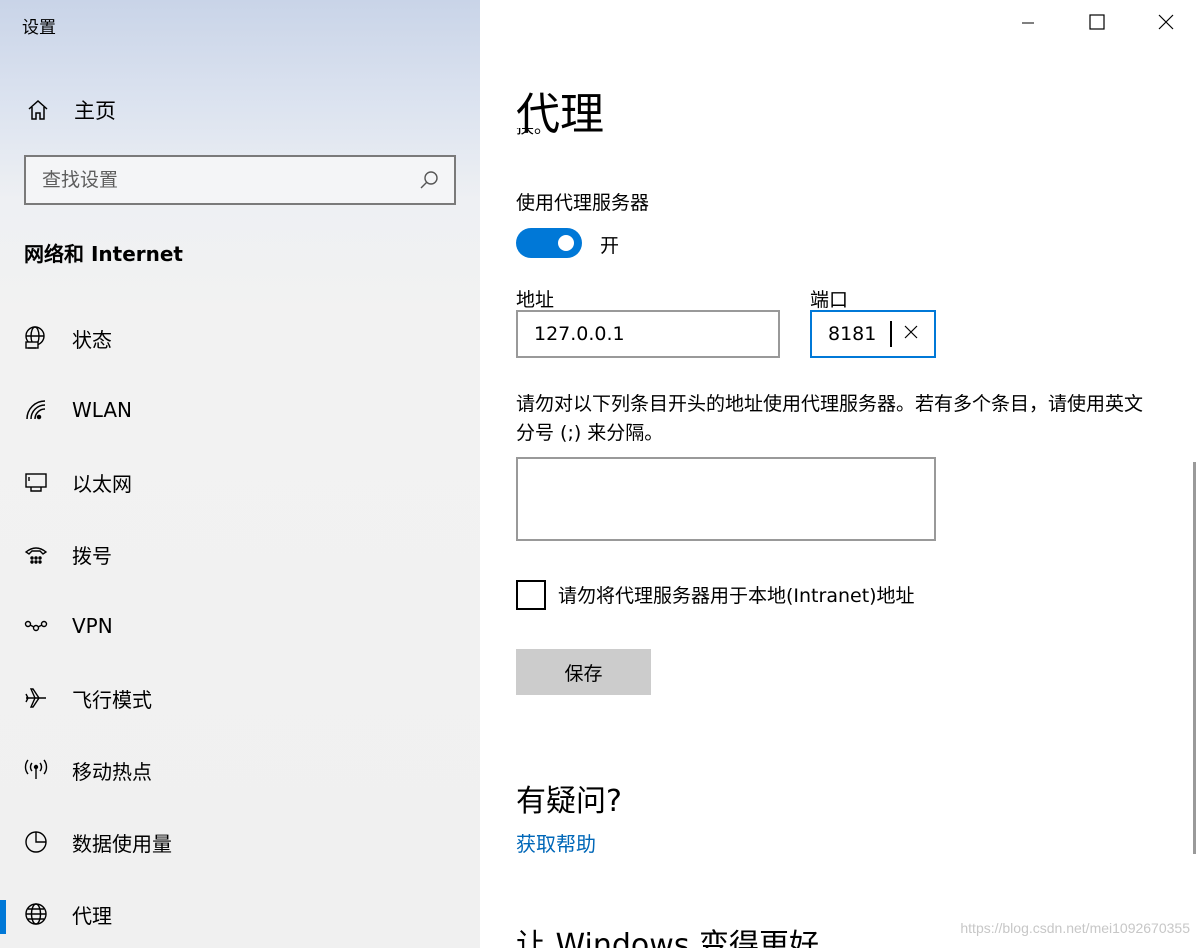  I want to click on feedback-heading: 让 Windows 变得更好, so click(667, 938).